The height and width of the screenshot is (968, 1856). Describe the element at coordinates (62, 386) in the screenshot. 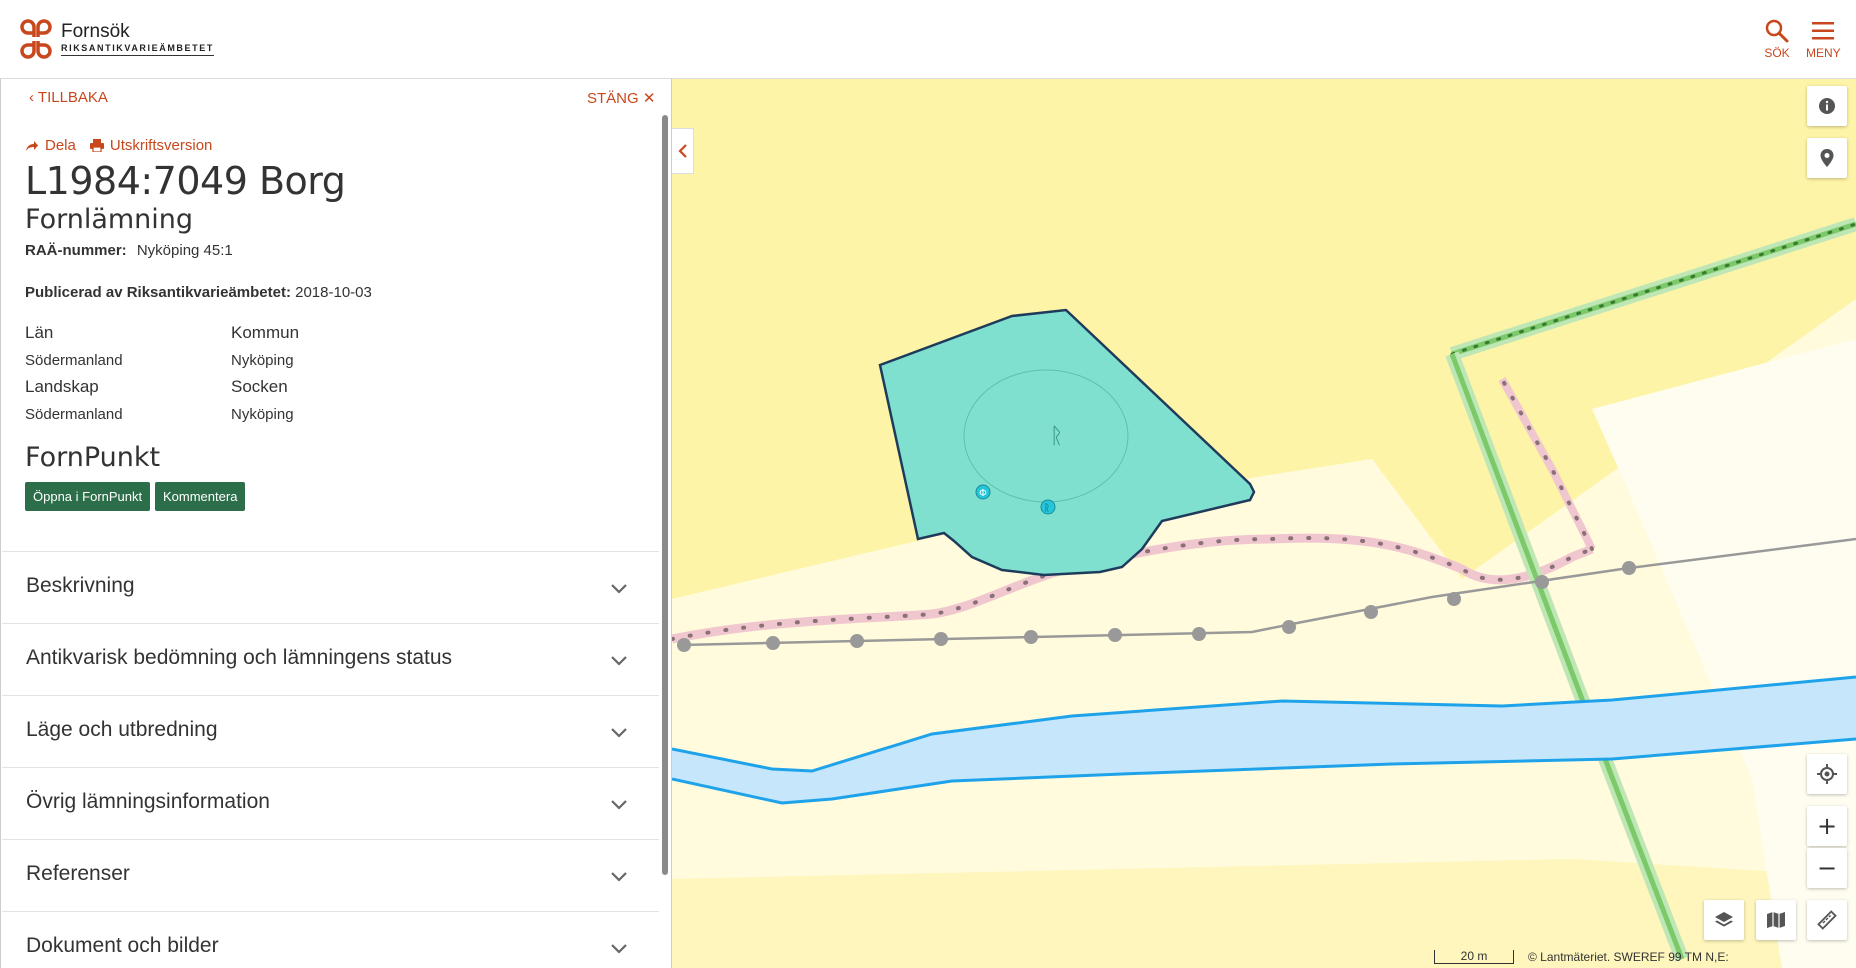

I see `landskap-label: Landskap` at that location.